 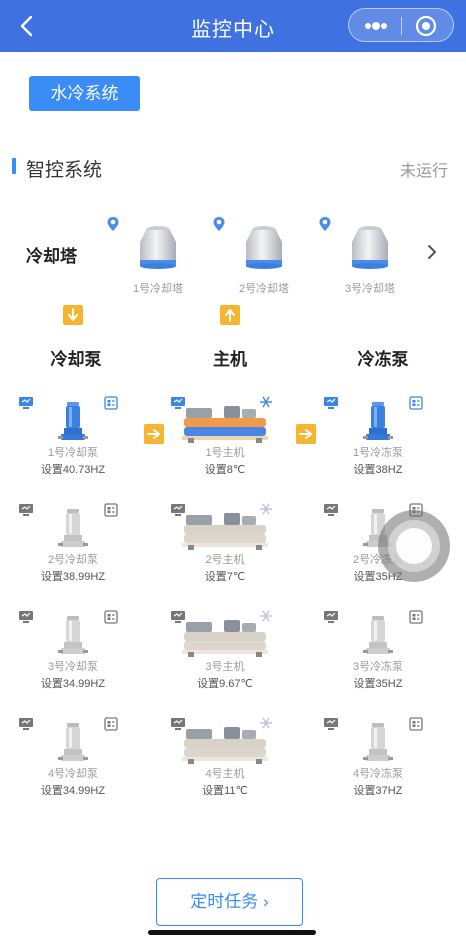 What do you see at coordinates (225, 667) in the screenshot?
I see `unit-name: 3号主机` at bounding box center [225, 667].